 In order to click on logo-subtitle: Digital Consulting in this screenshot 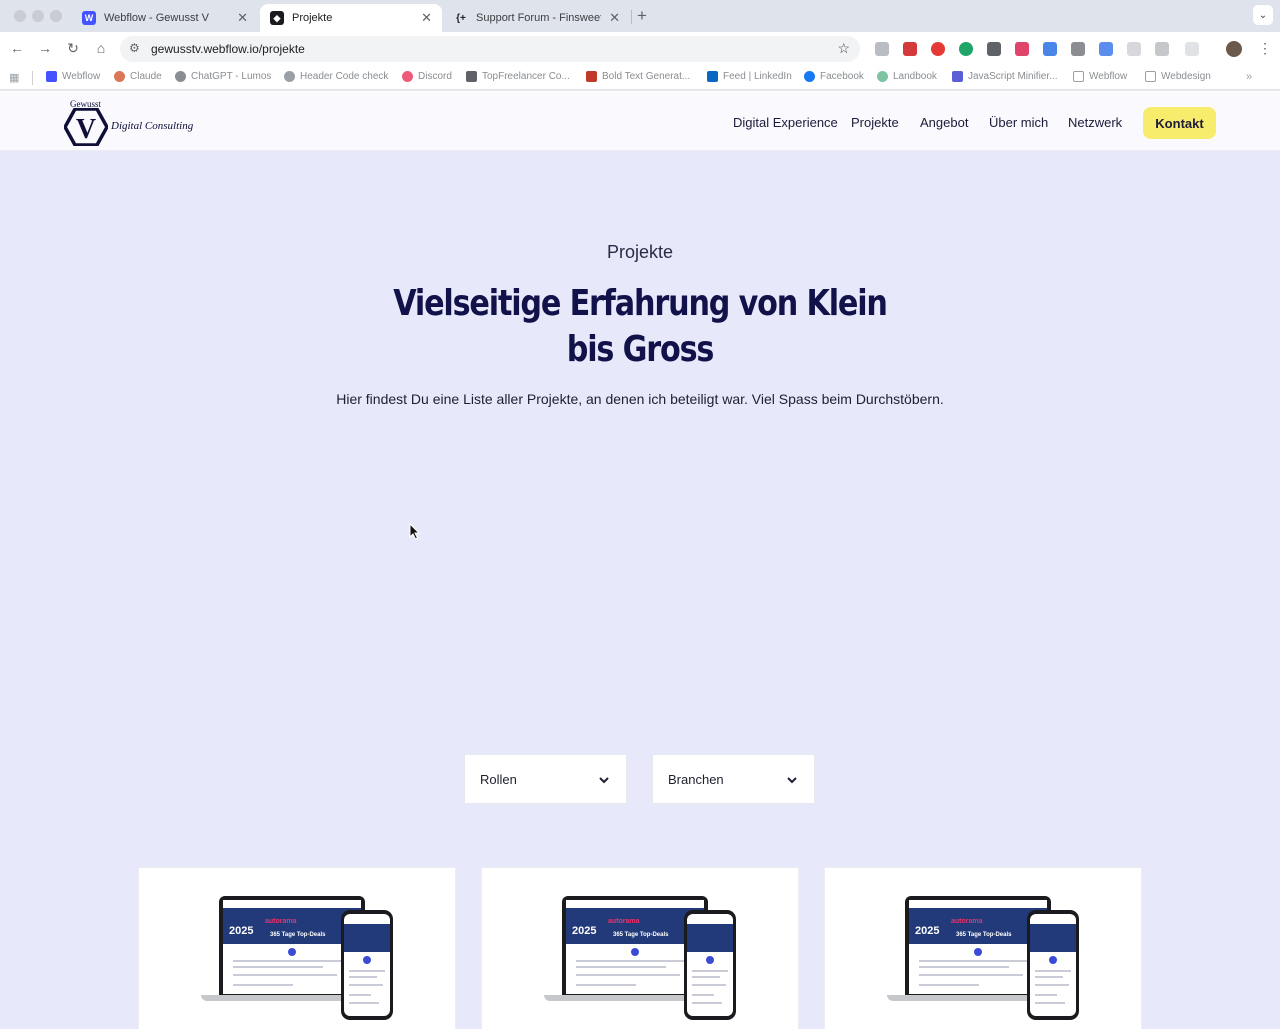, I will do `click(152, 126)`.